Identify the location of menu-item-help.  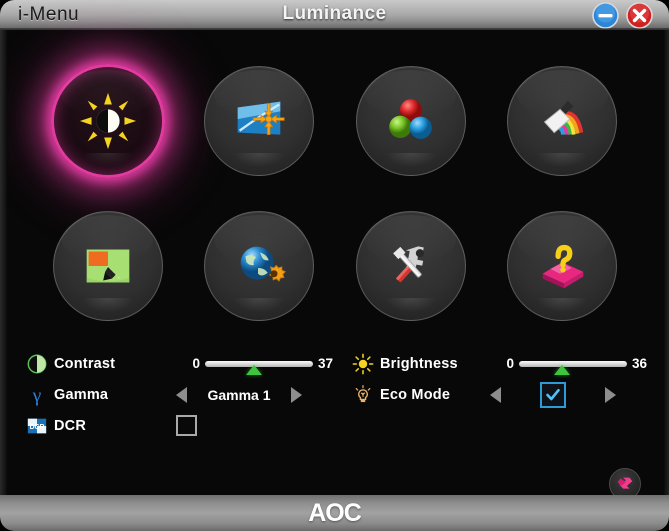
(563, 265).